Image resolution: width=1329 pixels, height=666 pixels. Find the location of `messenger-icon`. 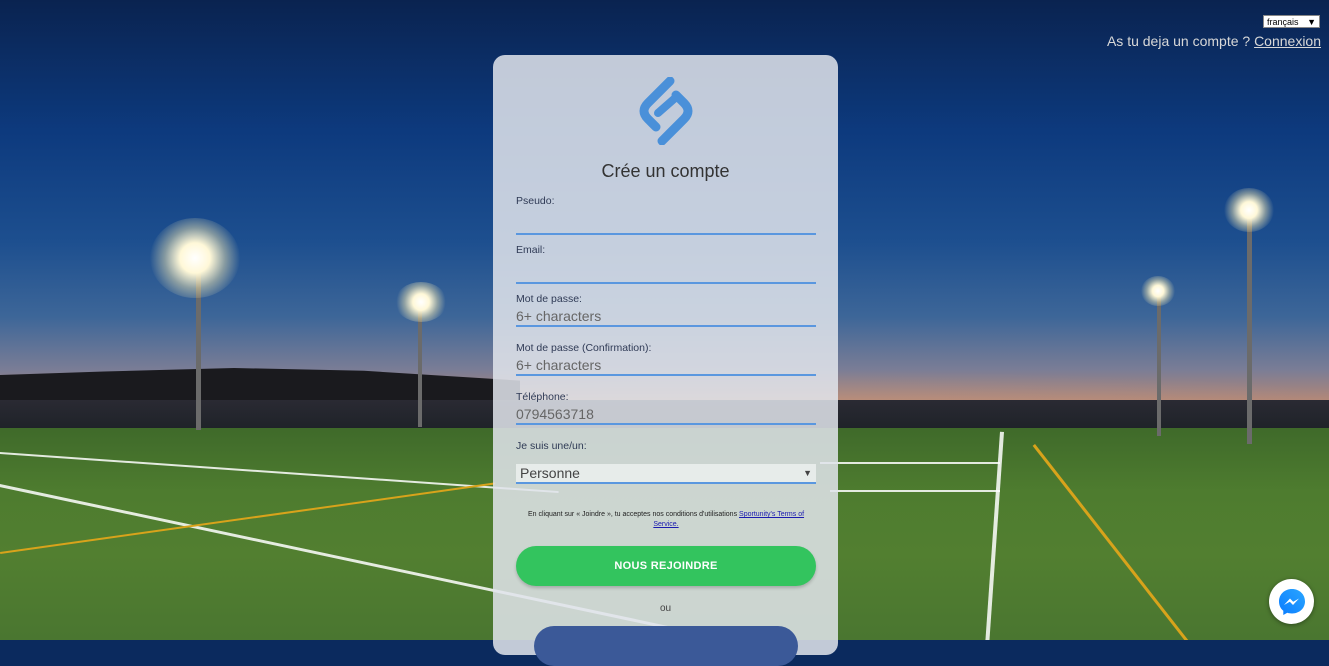

messenger-icon is located at coordinates (1291, 601).